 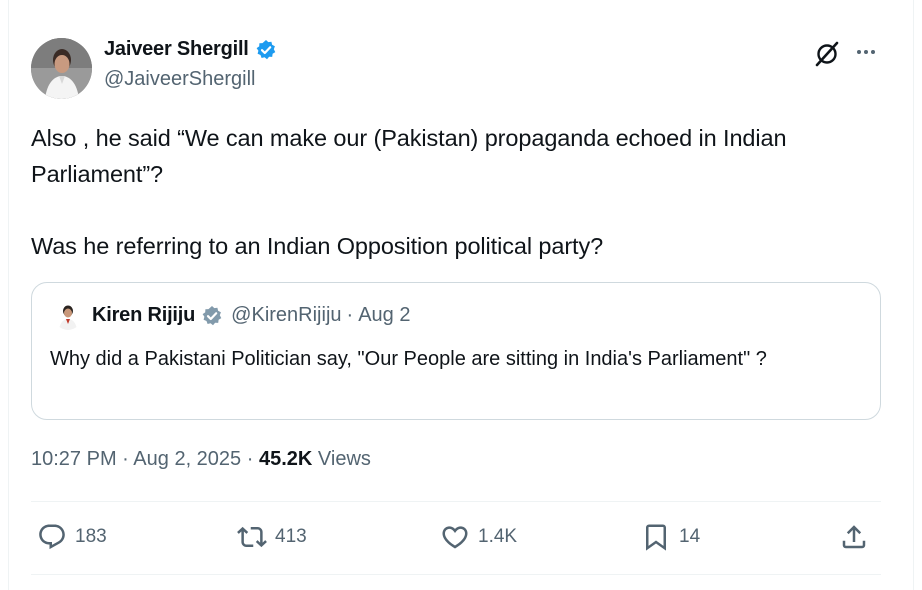 I want to click on action-bar: 183 413 1.4K 14, so click(x=457, y=539).